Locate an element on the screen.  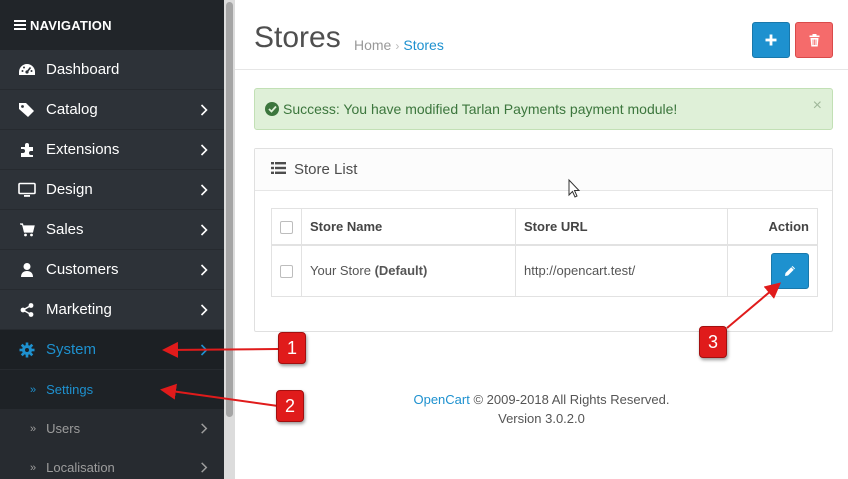
check-circle-icon is located at coordinates (272, 109).